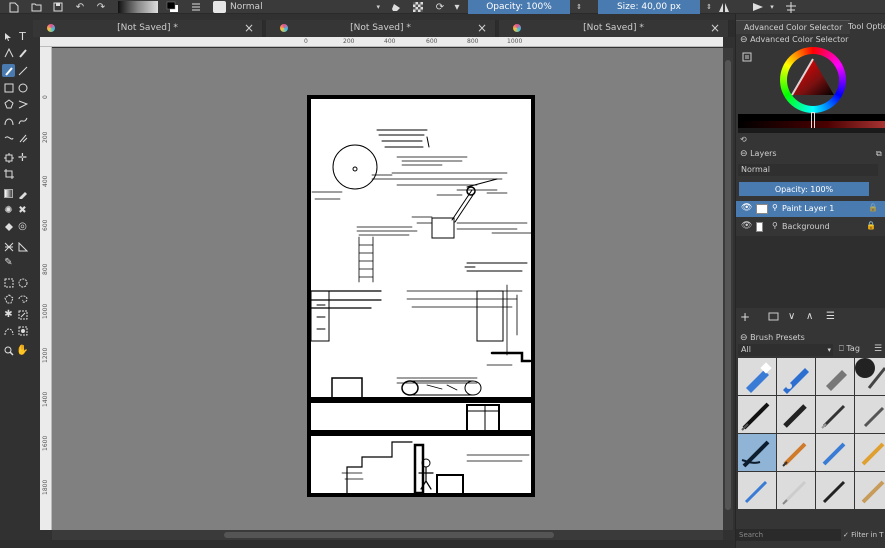 The width and height of the screenshot is (885, 548). What do you see at coordinates (862, 27) in the screenshot?
I see `tab-tool-options: Tool Optio` at bounding box center [862, 27].